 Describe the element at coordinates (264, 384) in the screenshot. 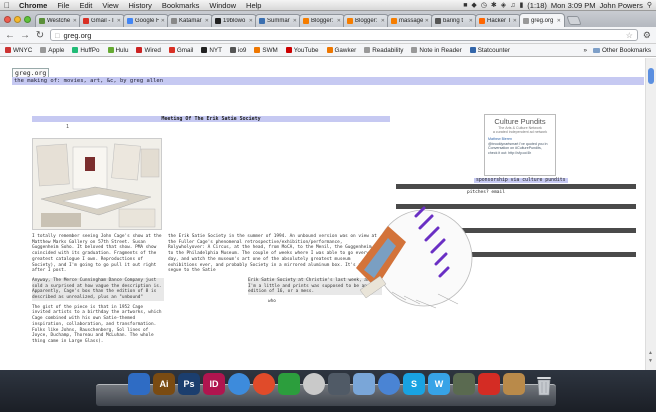

I see `chrome-icon` at that location.